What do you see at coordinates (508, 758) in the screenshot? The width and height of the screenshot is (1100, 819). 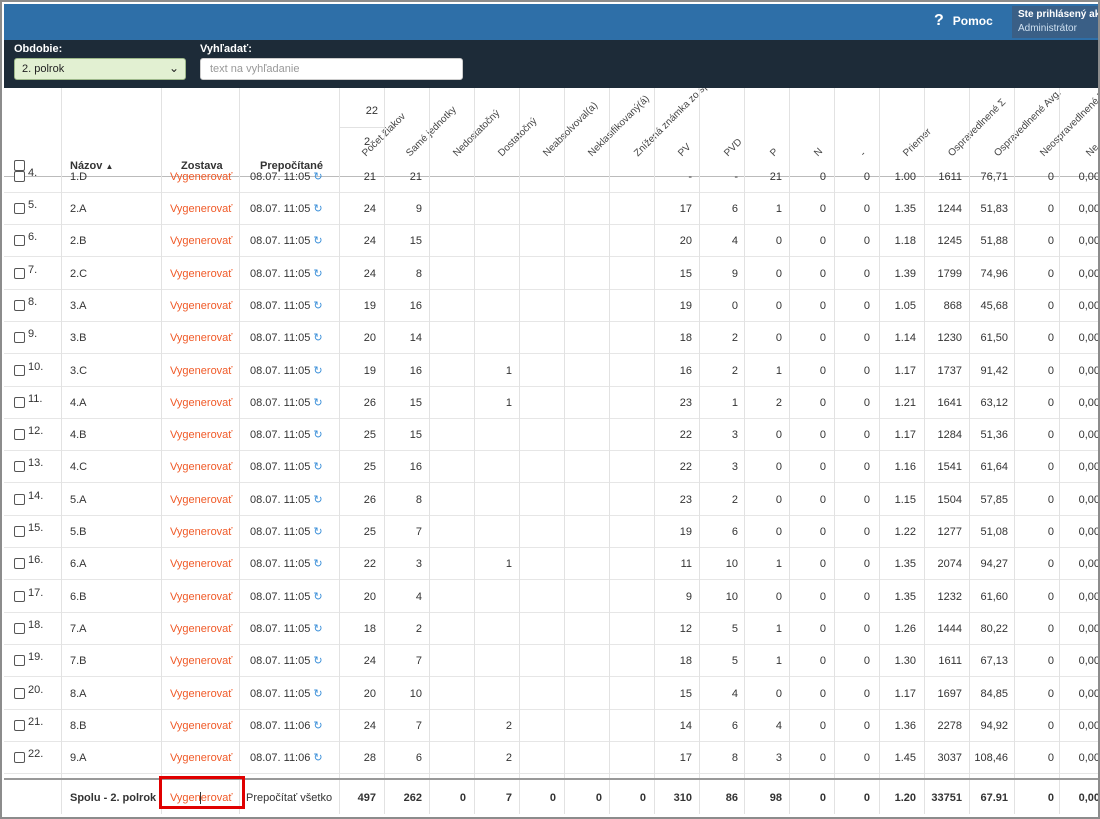 I see `value-cell: 2` at bounding box center [508, 758].